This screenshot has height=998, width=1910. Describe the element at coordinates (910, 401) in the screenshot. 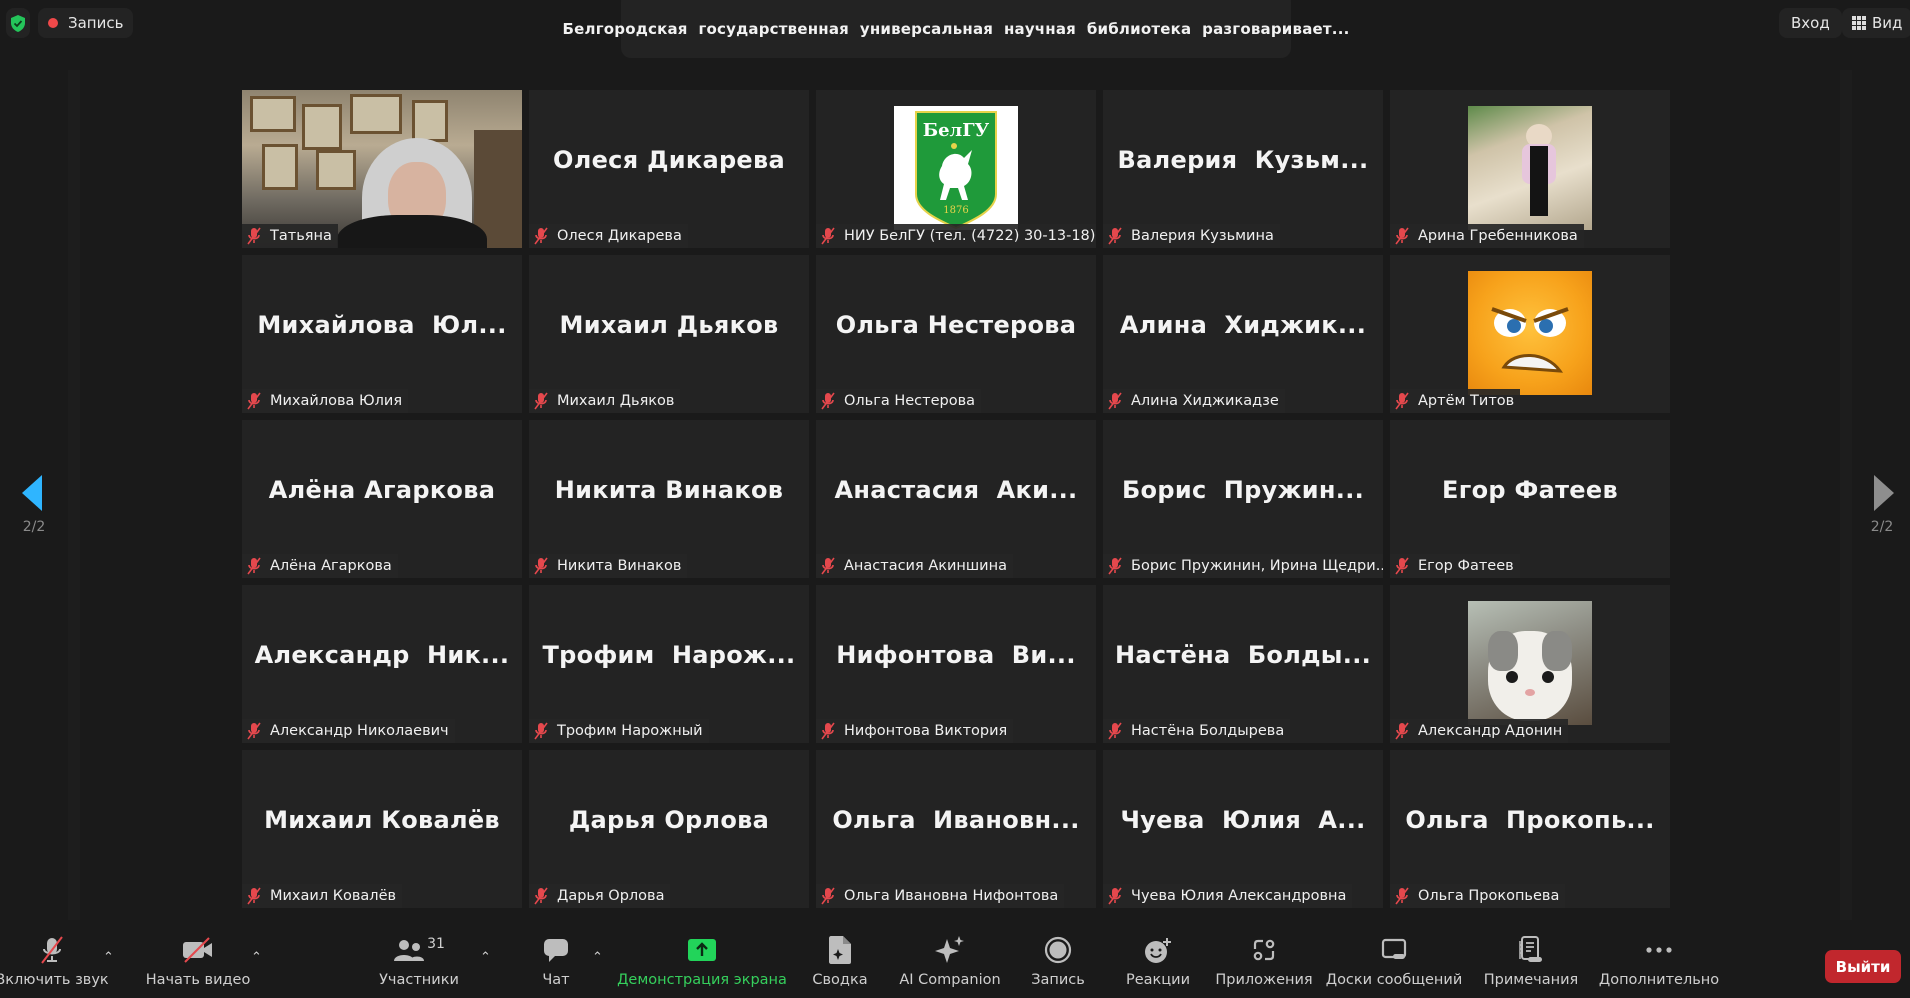

I see `participant-name: Ольга Нестерова` at that location.